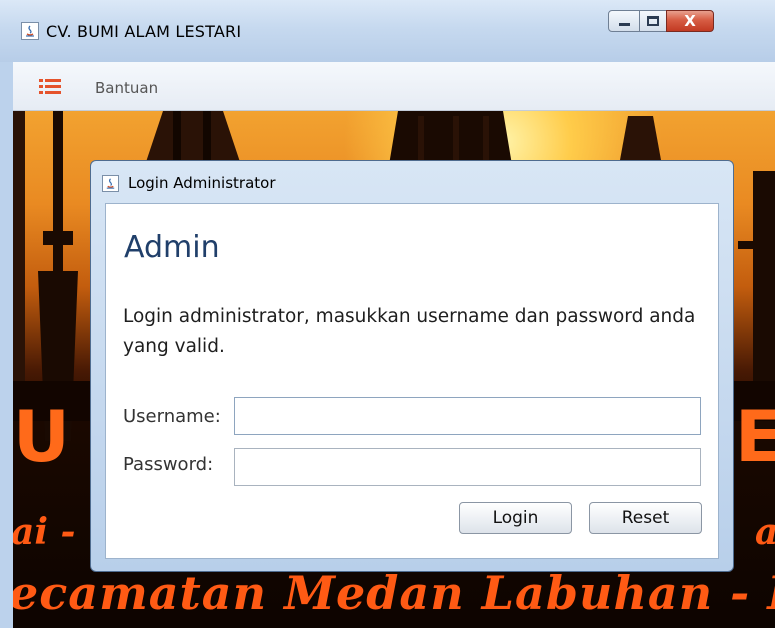  I want to click on window-titlebar: CV. BUMI ALAM LESTARI X, so click(387, 31).